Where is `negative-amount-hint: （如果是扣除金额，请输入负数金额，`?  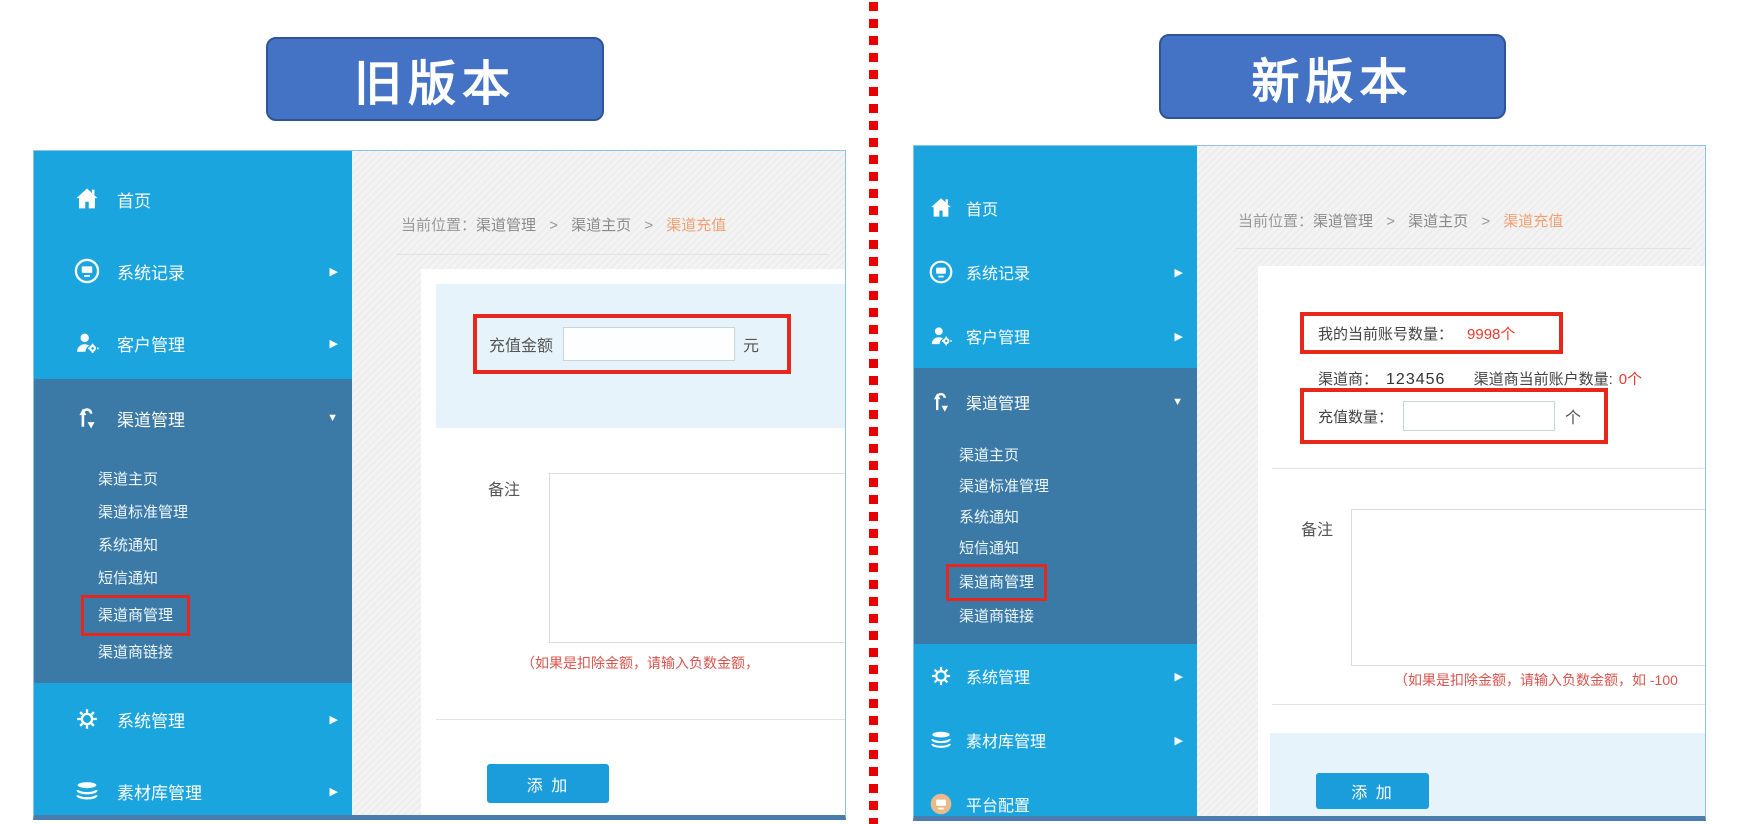
negative-amount-hint: （如果是扣除金额，请输入负数金额， is located at coordinates (640, 663).